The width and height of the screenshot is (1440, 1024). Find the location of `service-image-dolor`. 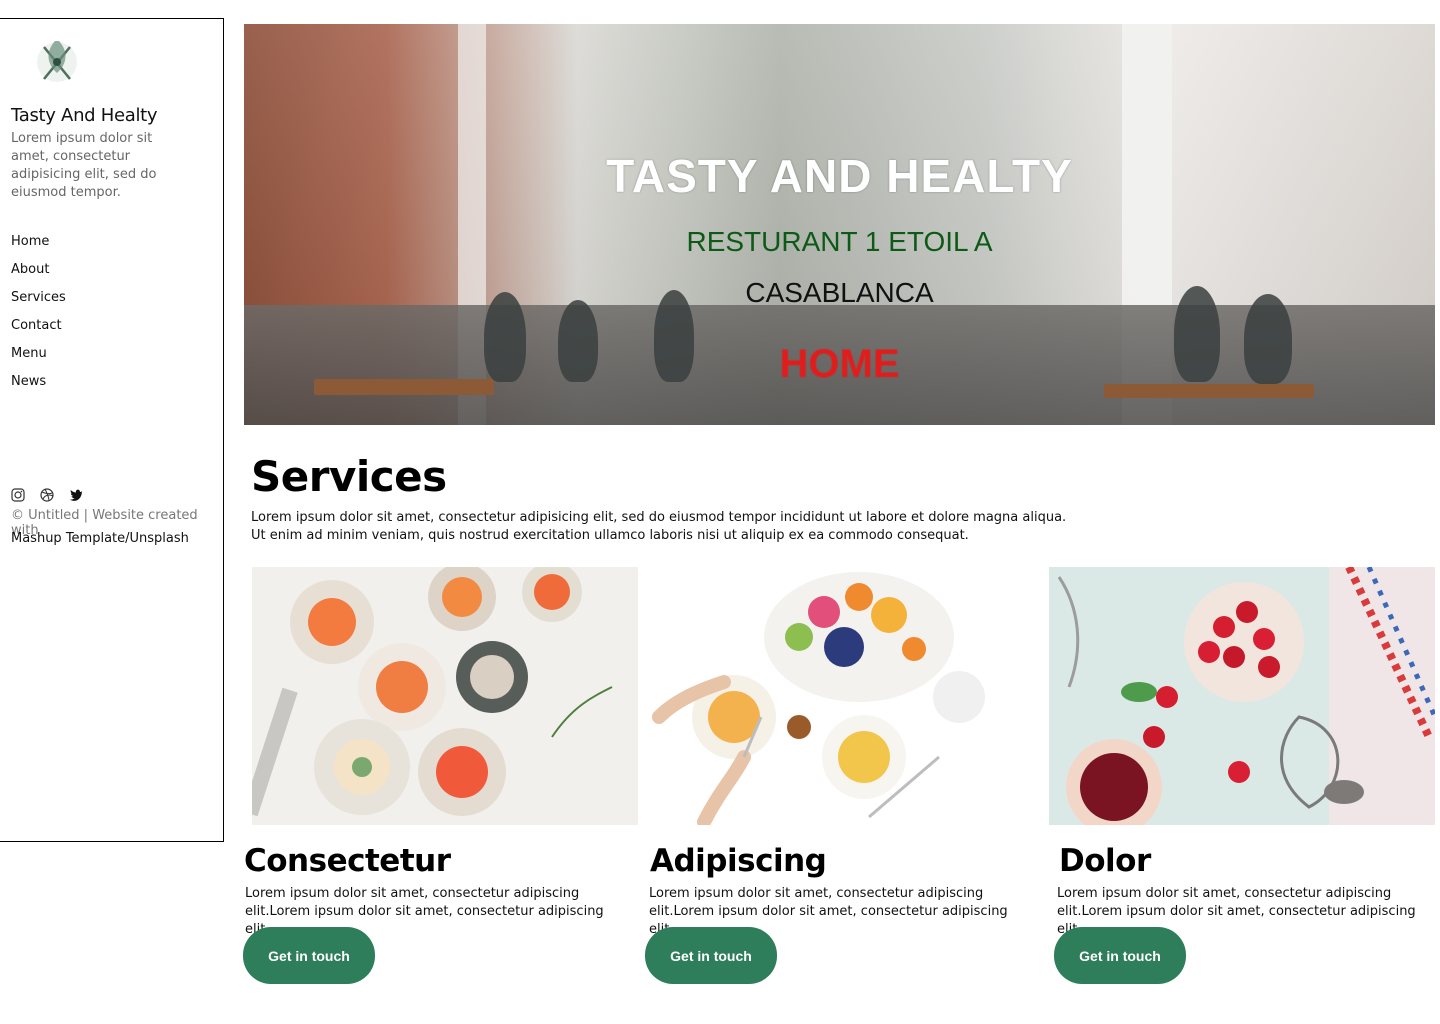

service-image-dolor is located at coordinates (1242, 696).